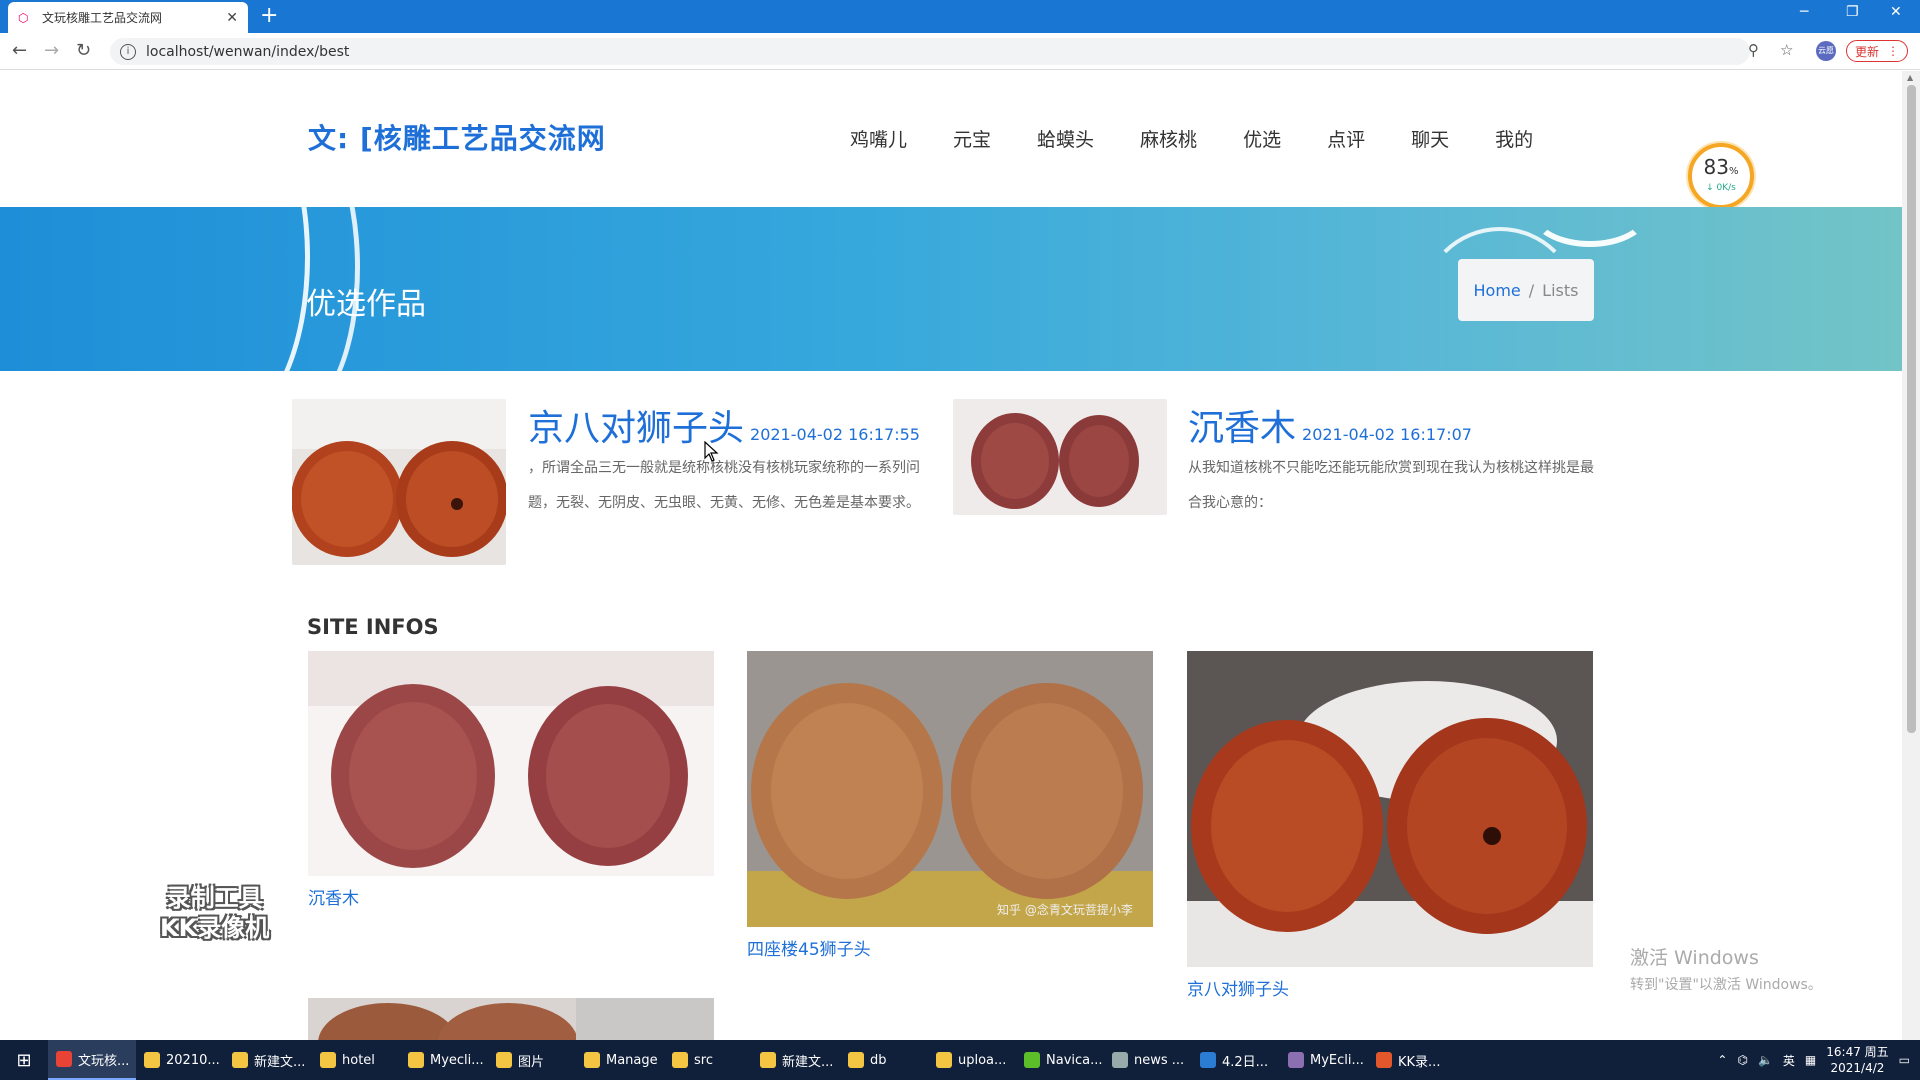  Describe the element at coordinates (1742, 1060) in the screenshot. I see `network-icon: ⌬` at that location.